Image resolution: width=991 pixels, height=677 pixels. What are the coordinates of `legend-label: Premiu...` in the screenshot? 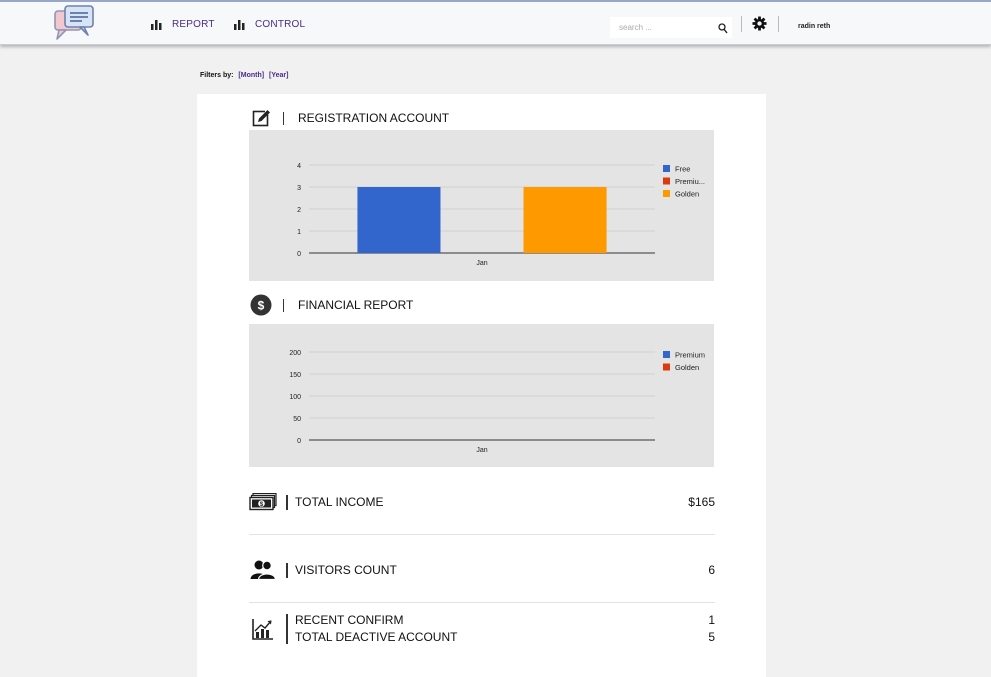 It's located at (690, 181).